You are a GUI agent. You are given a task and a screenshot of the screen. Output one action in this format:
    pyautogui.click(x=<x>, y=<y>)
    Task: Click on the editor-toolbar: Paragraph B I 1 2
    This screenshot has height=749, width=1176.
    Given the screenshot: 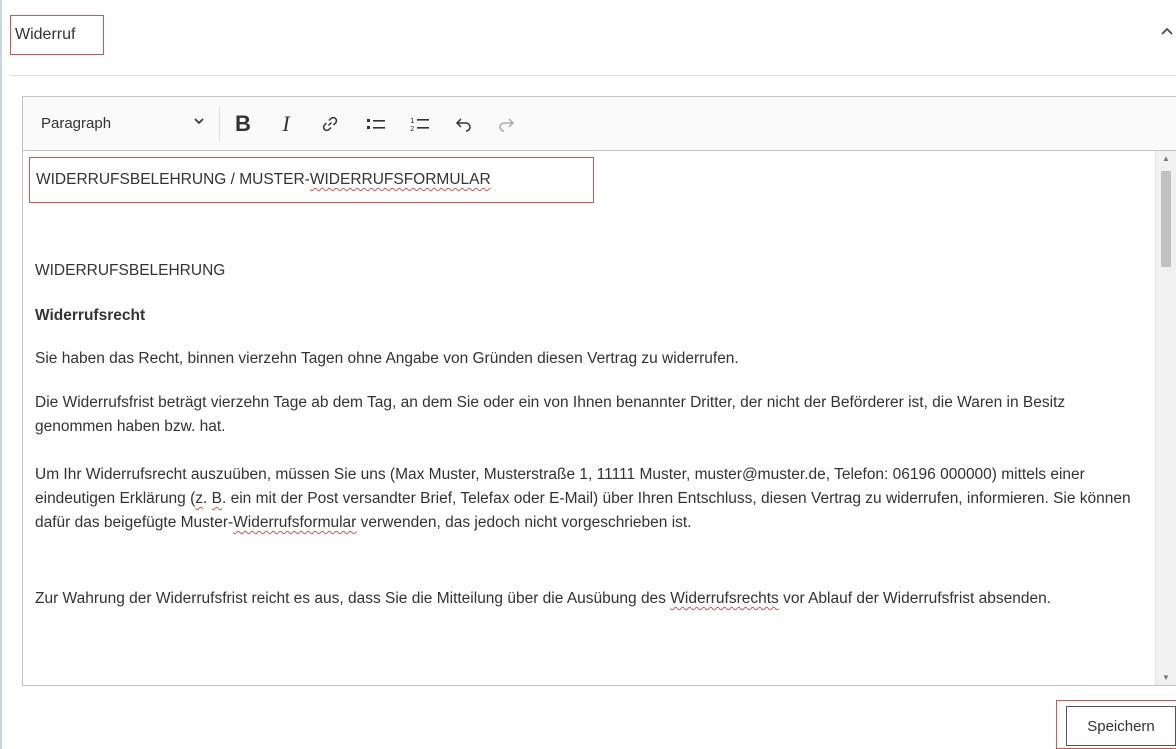 What is the action you would take?
    pyautogui.click(x=599, y=124)
    